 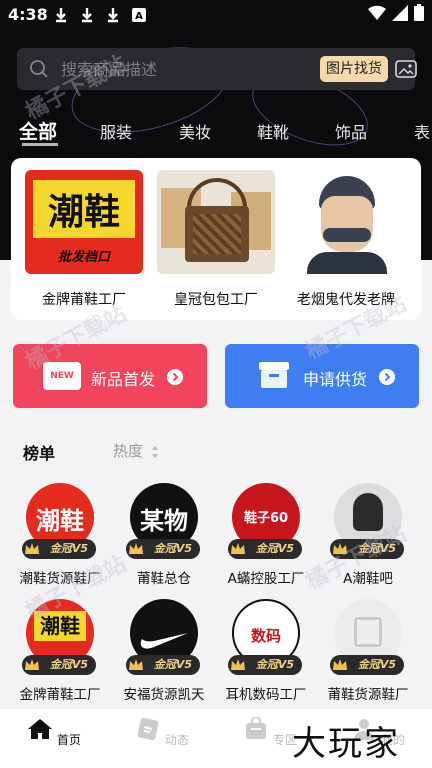 What do you see at coordinates (128, 451) in the screenshot?
I see `sort-label: 热度` at bounding box center [128, 451].